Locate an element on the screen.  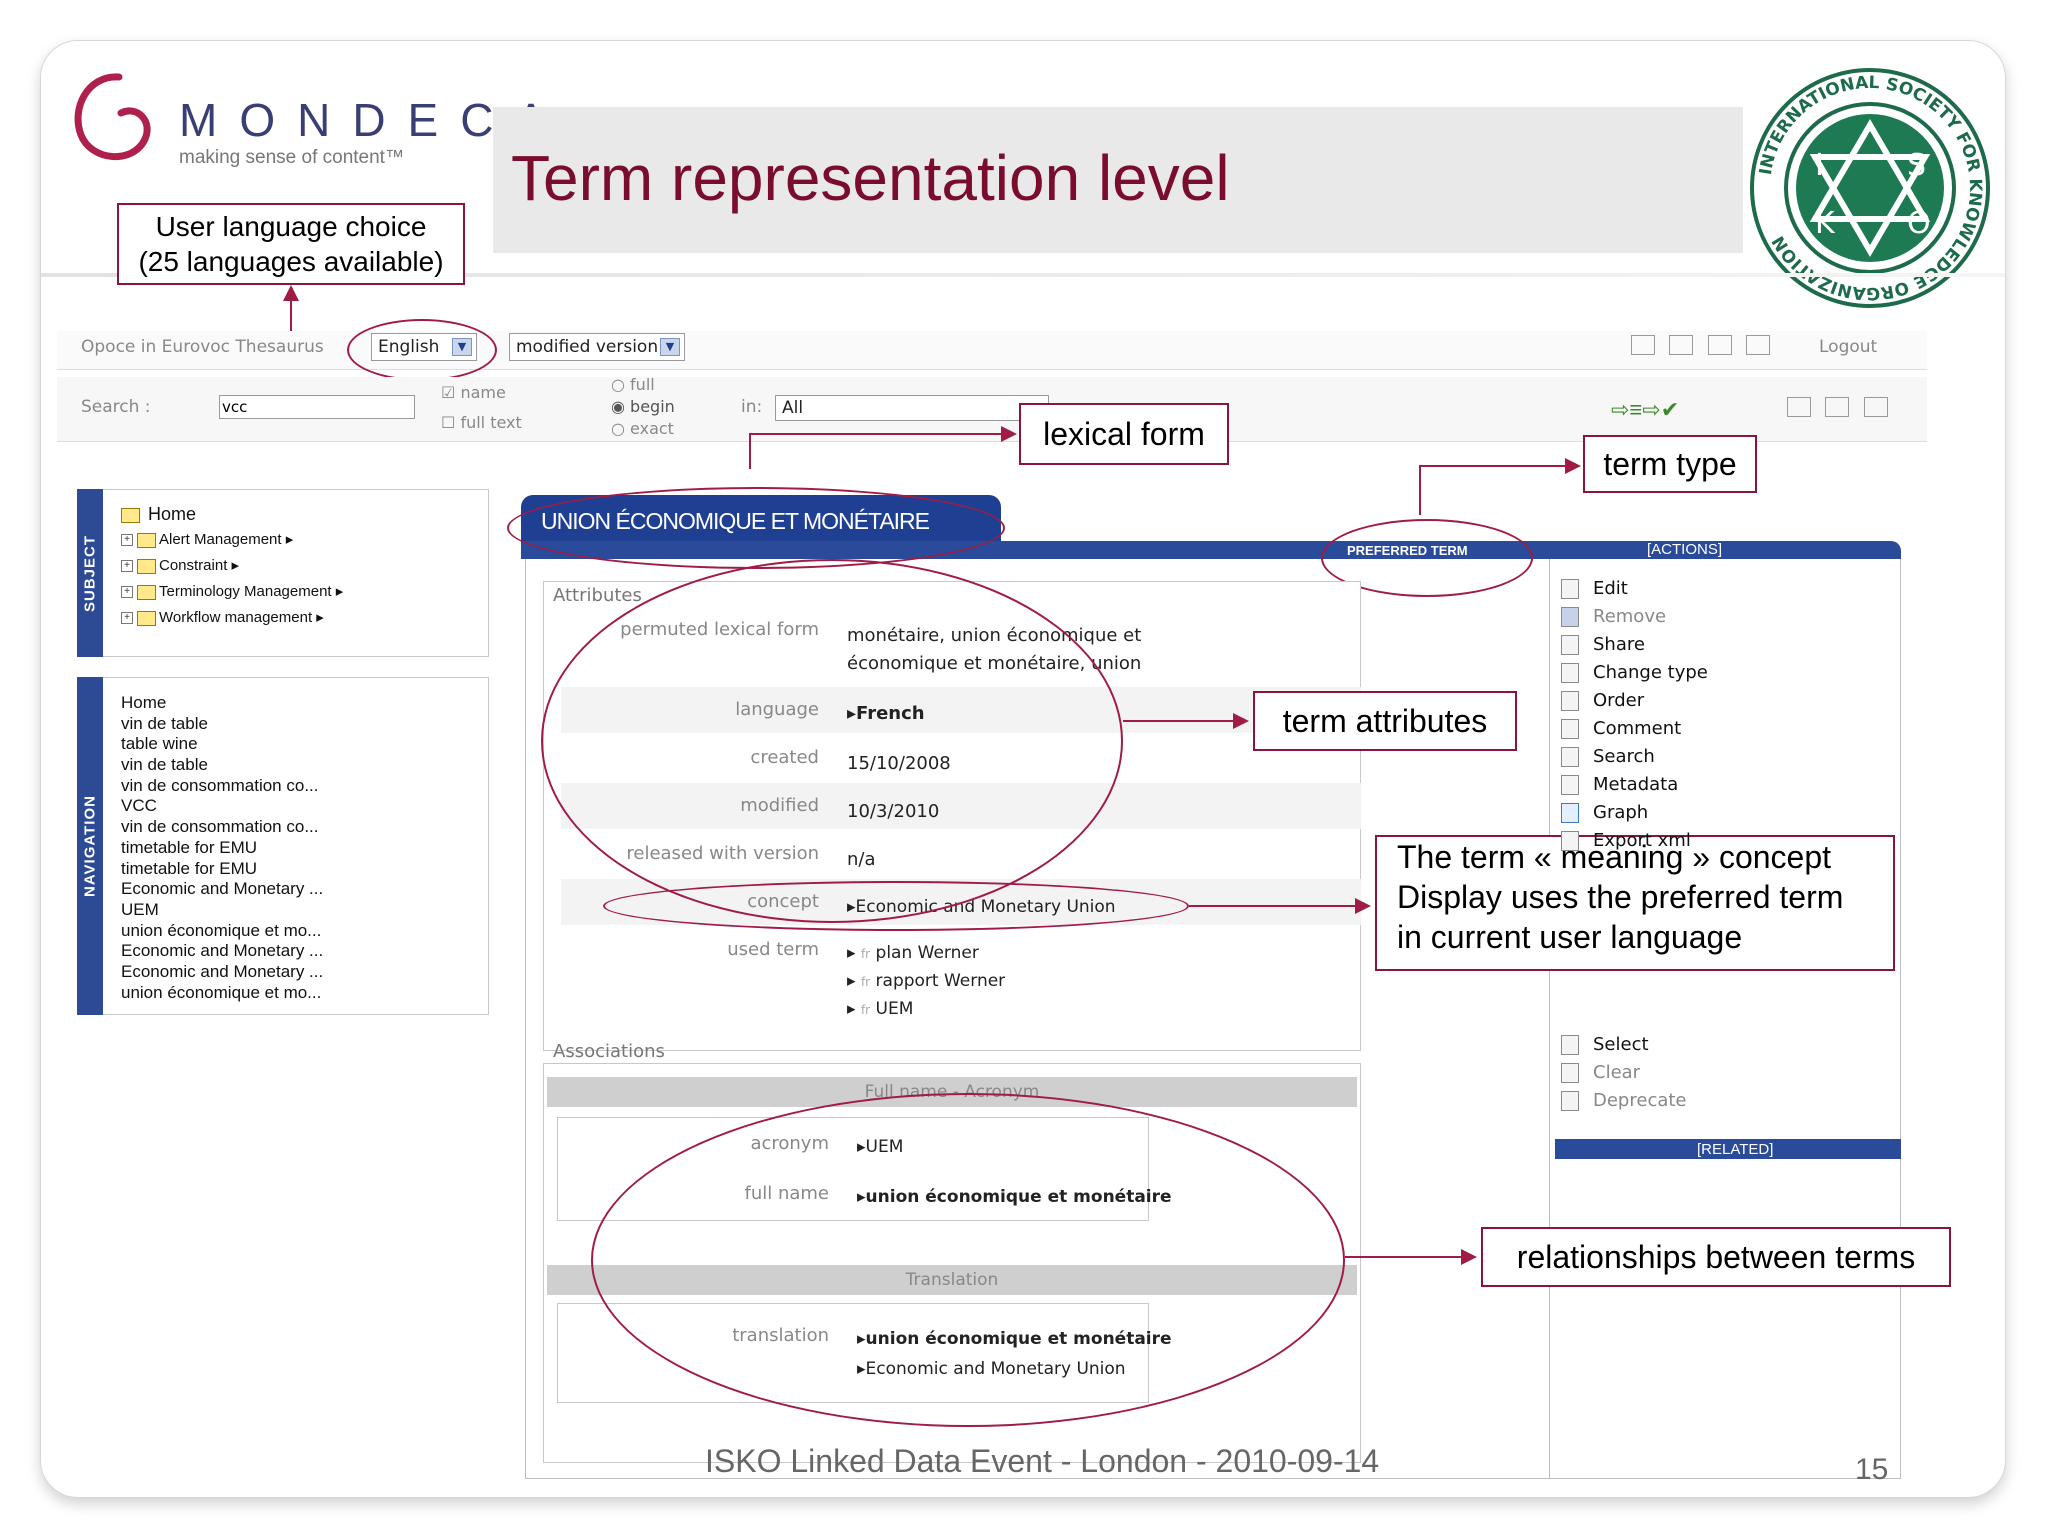
layout-list-icon is located at coordinates (1799, 407).